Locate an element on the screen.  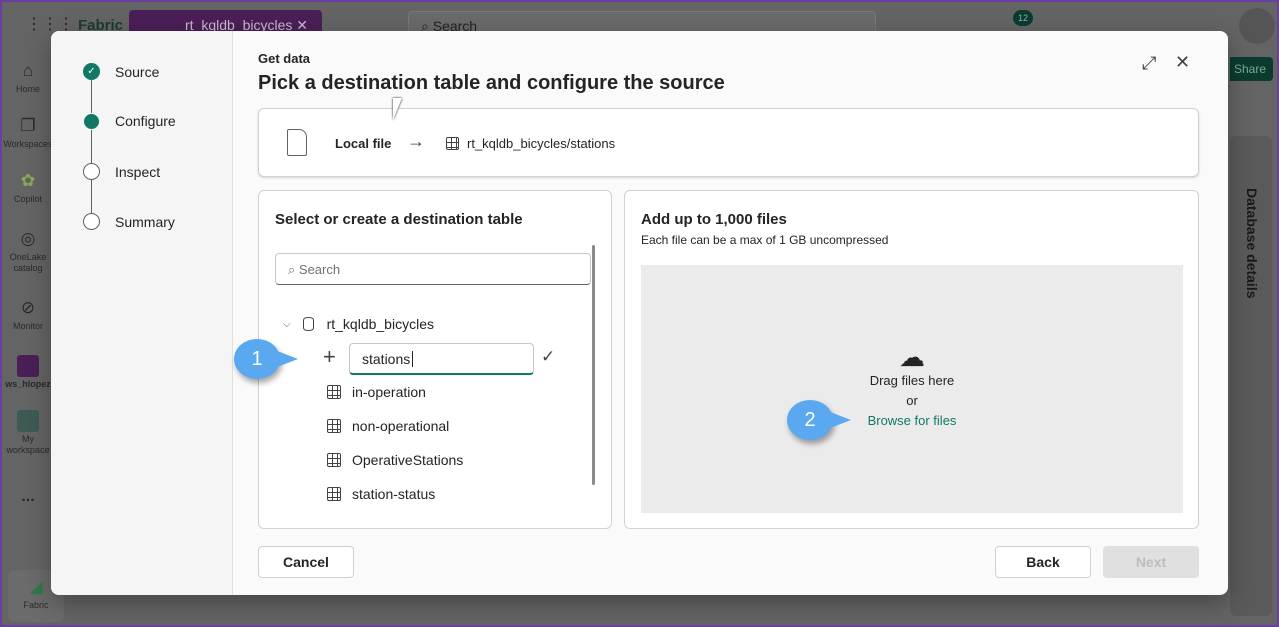
table-search-input: ⌕ Search is located at coordinates (433, 269).